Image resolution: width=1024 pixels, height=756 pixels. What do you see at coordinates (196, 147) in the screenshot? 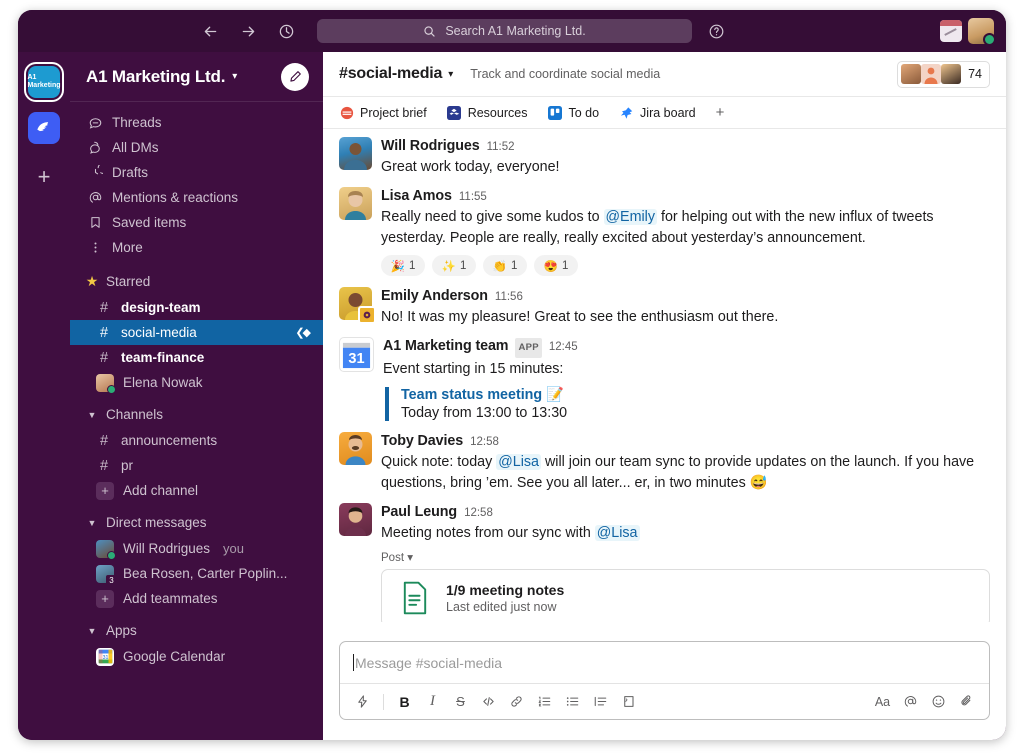
I see `sidebar-item-all-dms: All DMs` at bounding box center [196, 147].